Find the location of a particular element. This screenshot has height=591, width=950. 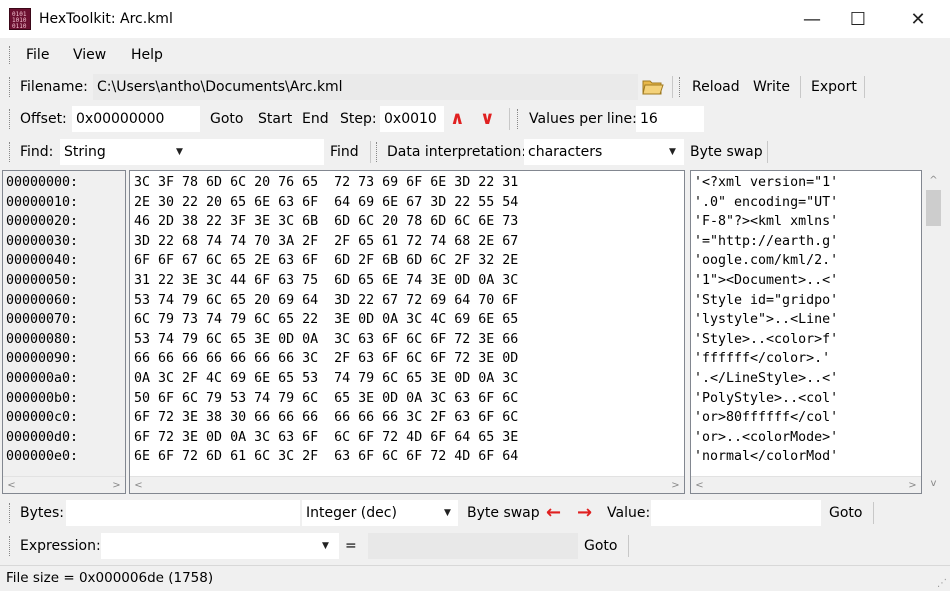

values-per-line-input: 16 is located at coordinates (670, 119).